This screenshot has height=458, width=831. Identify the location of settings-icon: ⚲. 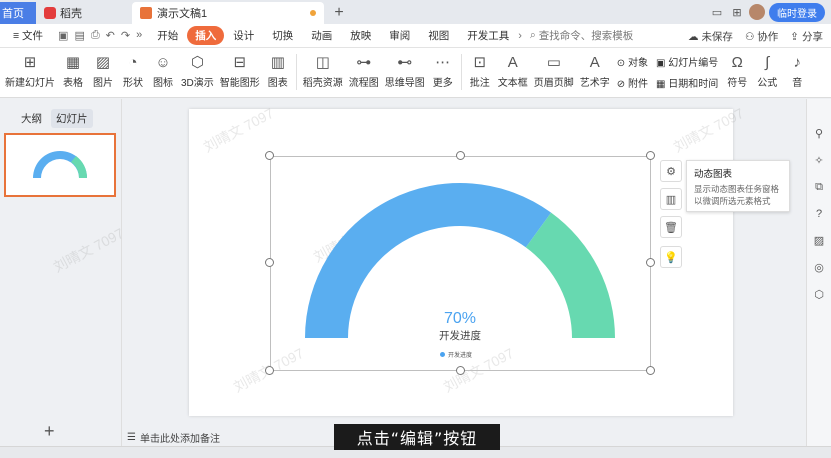
(819, 133).